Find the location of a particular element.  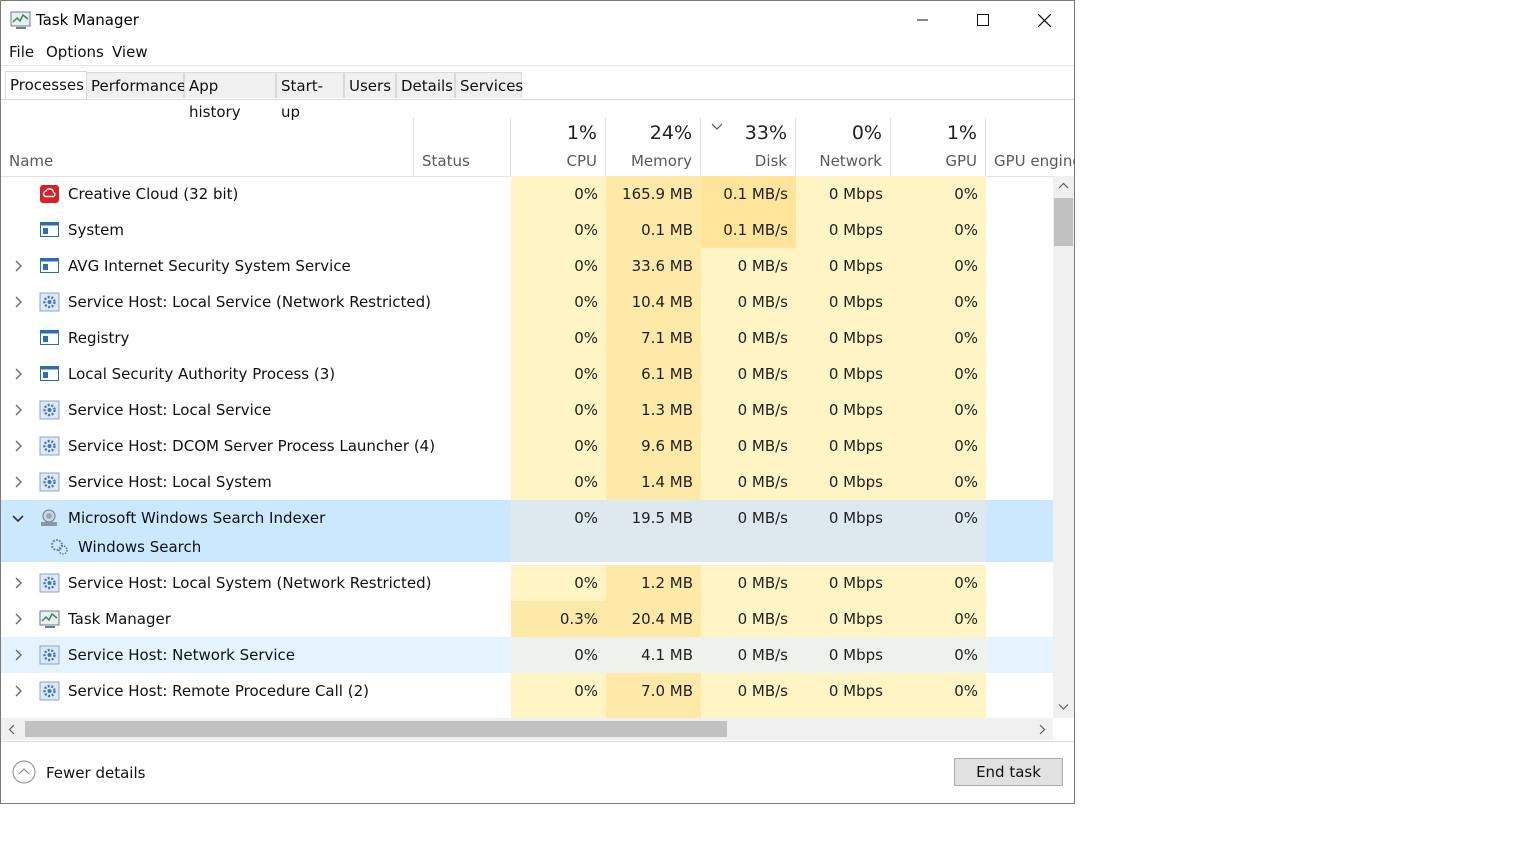

maximize-icon is located at coordinates (983, 20).